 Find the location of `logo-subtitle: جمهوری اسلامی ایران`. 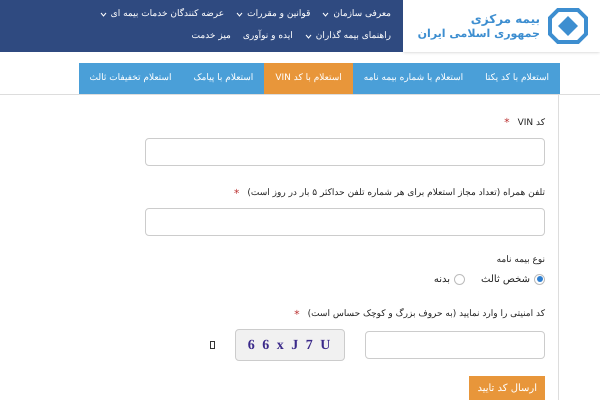

logo-subtitle: جمهوری اسلامی ایران is located at coordinates (479, 33).